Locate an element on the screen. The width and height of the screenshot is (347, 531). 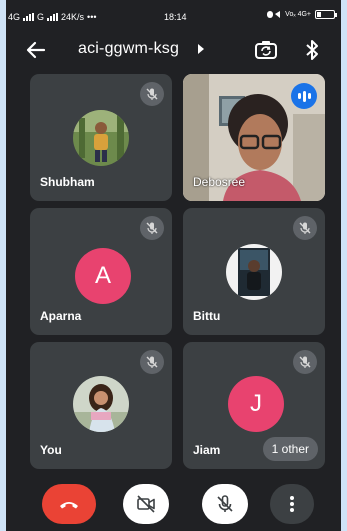
switch-camera-icon is located at coordinates (266, 50).